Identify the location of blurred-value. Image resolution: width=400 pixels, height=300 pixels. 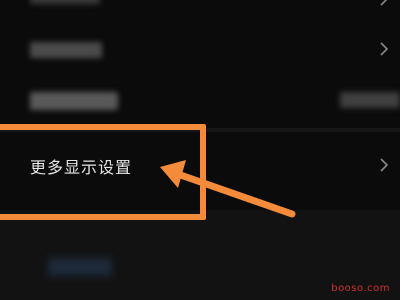
(370, 100).